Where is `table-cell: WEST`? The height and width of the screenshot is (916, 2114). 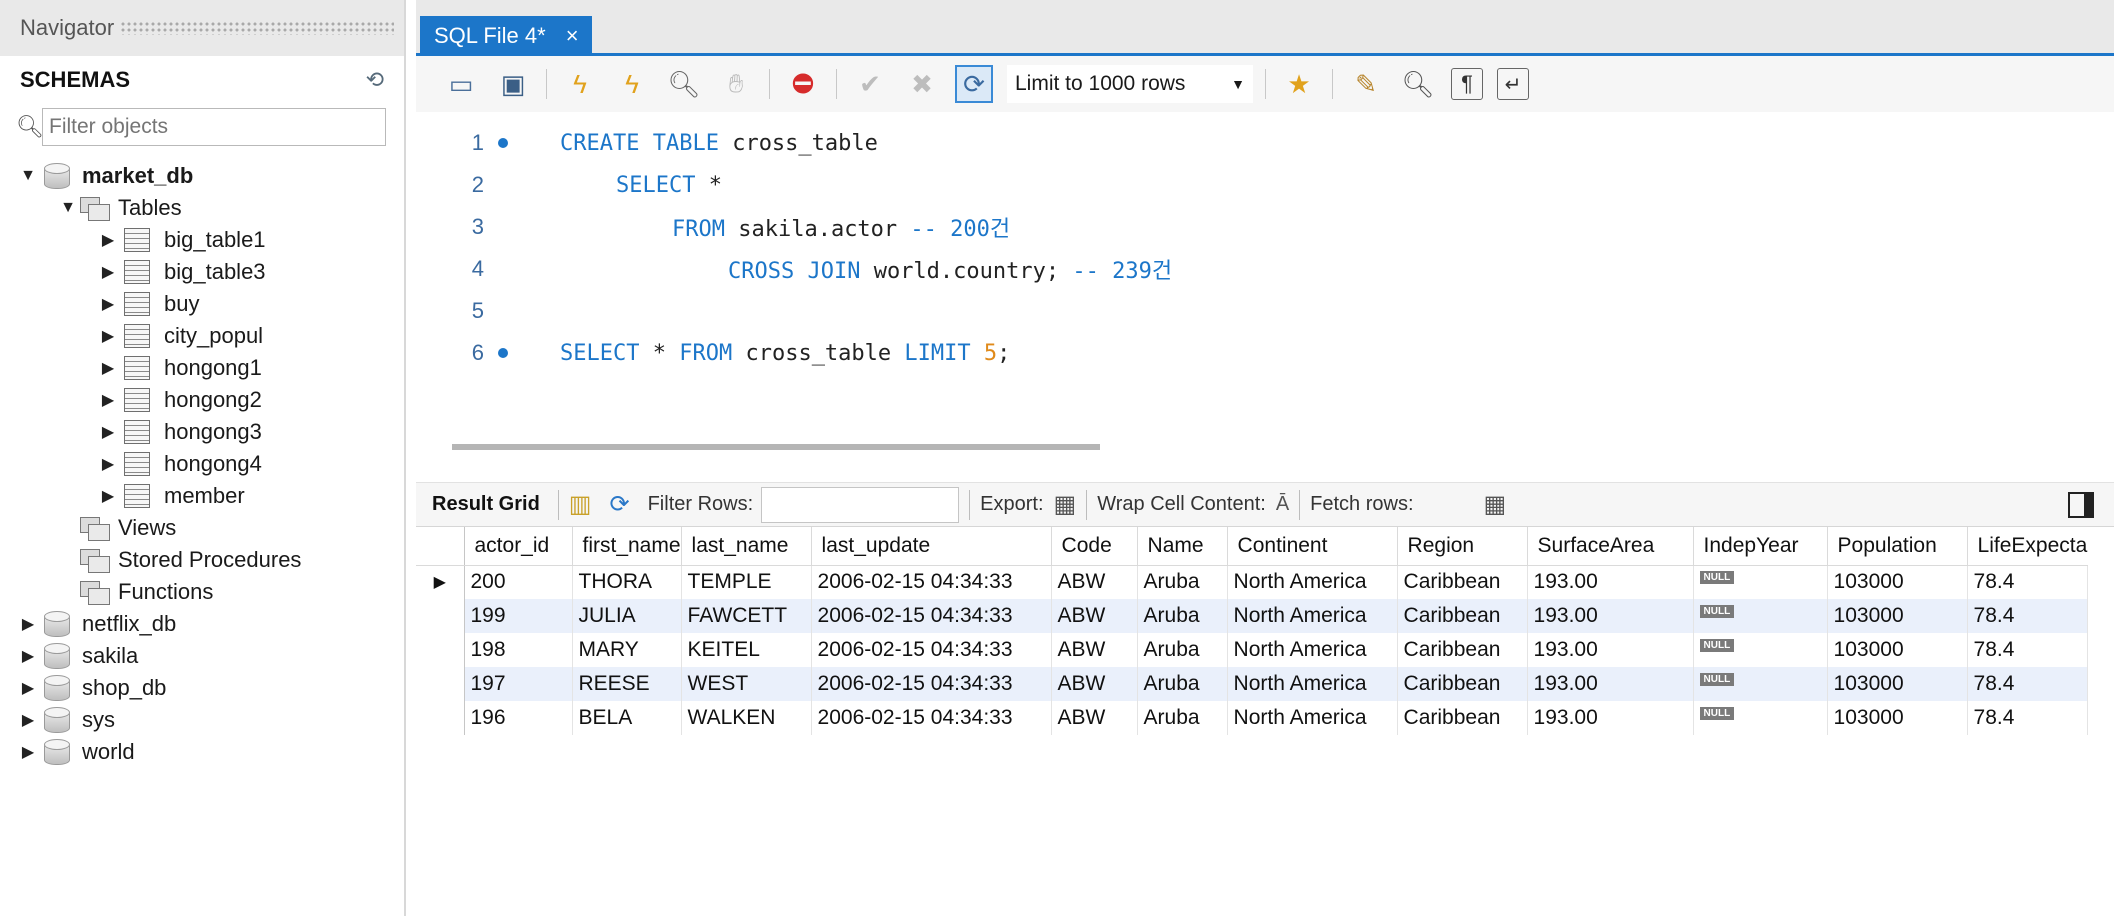 table-cell: WEST is located at coordinates (746, 684).